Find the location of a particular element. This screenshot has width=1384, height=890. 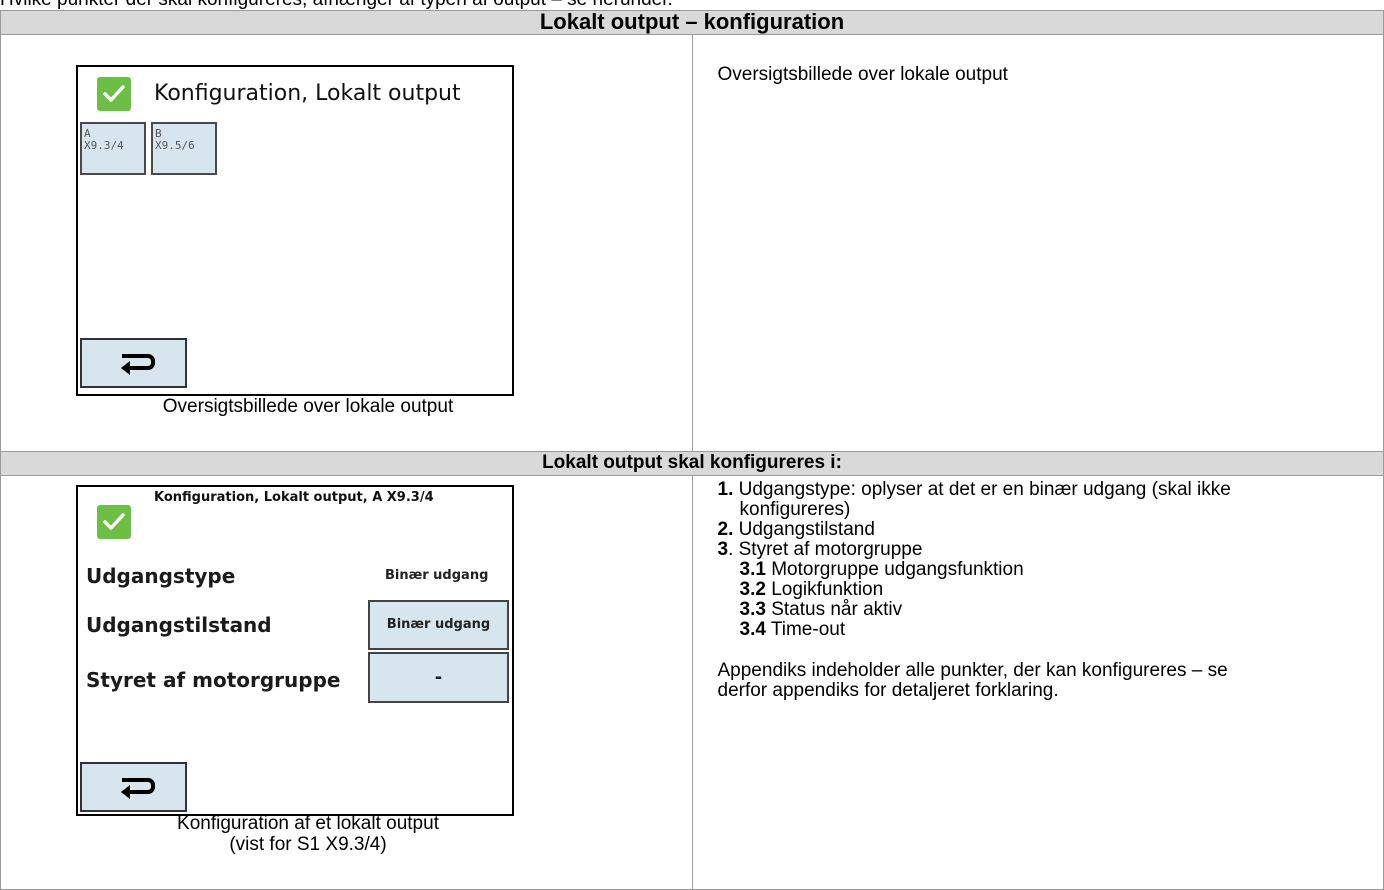

step-3-text: . Styret af motorgruppe is located at coordinates (825, 549).